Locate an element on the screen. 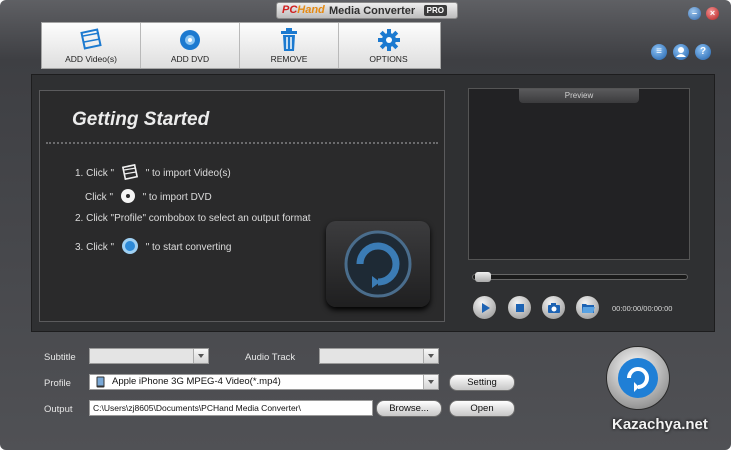 Image resolution: width=731 pixels, height=450 pixels. profile-select: Apple iPhone 3G MPEG-4 Video(*.mp4) is located at coordinates (264, 382).